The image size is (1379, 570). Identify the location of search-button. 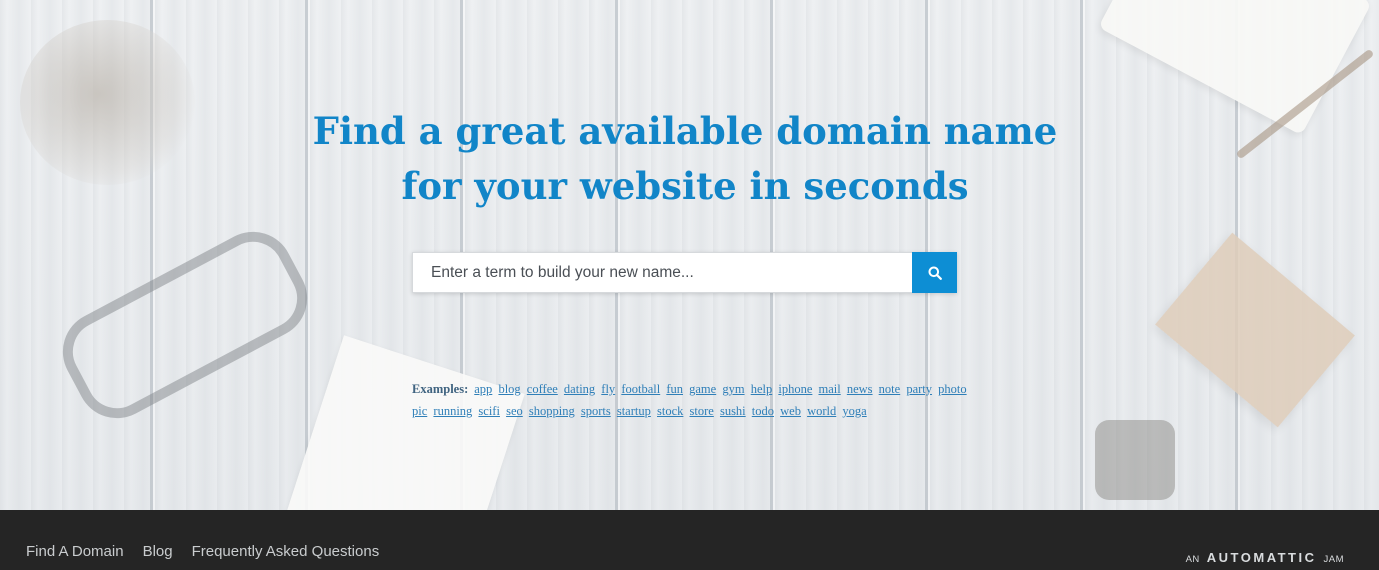
(934, 272).